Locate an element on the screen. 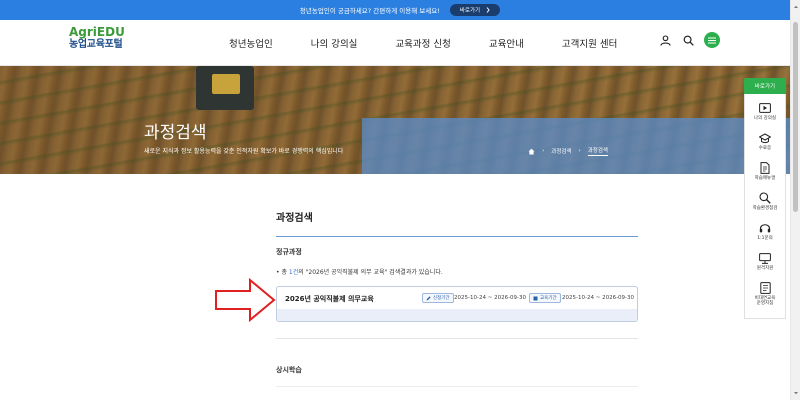 This screenshot has height=400, width=800. hero-harvester-image is located at coordinates (225, 88).